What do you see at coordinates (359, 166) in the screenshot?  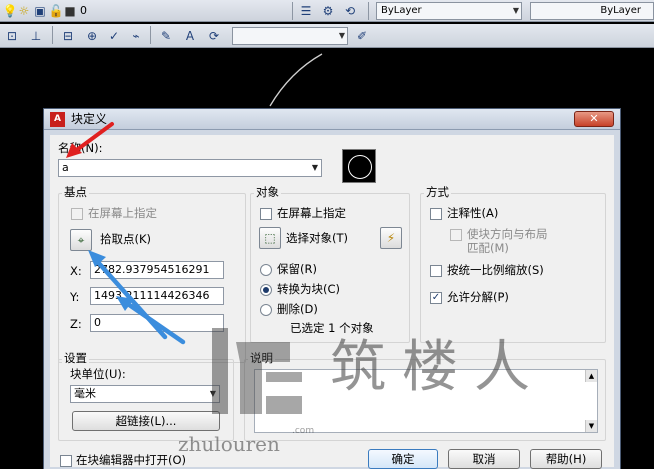 I see `block-preview` at bounding box center [359, 166].